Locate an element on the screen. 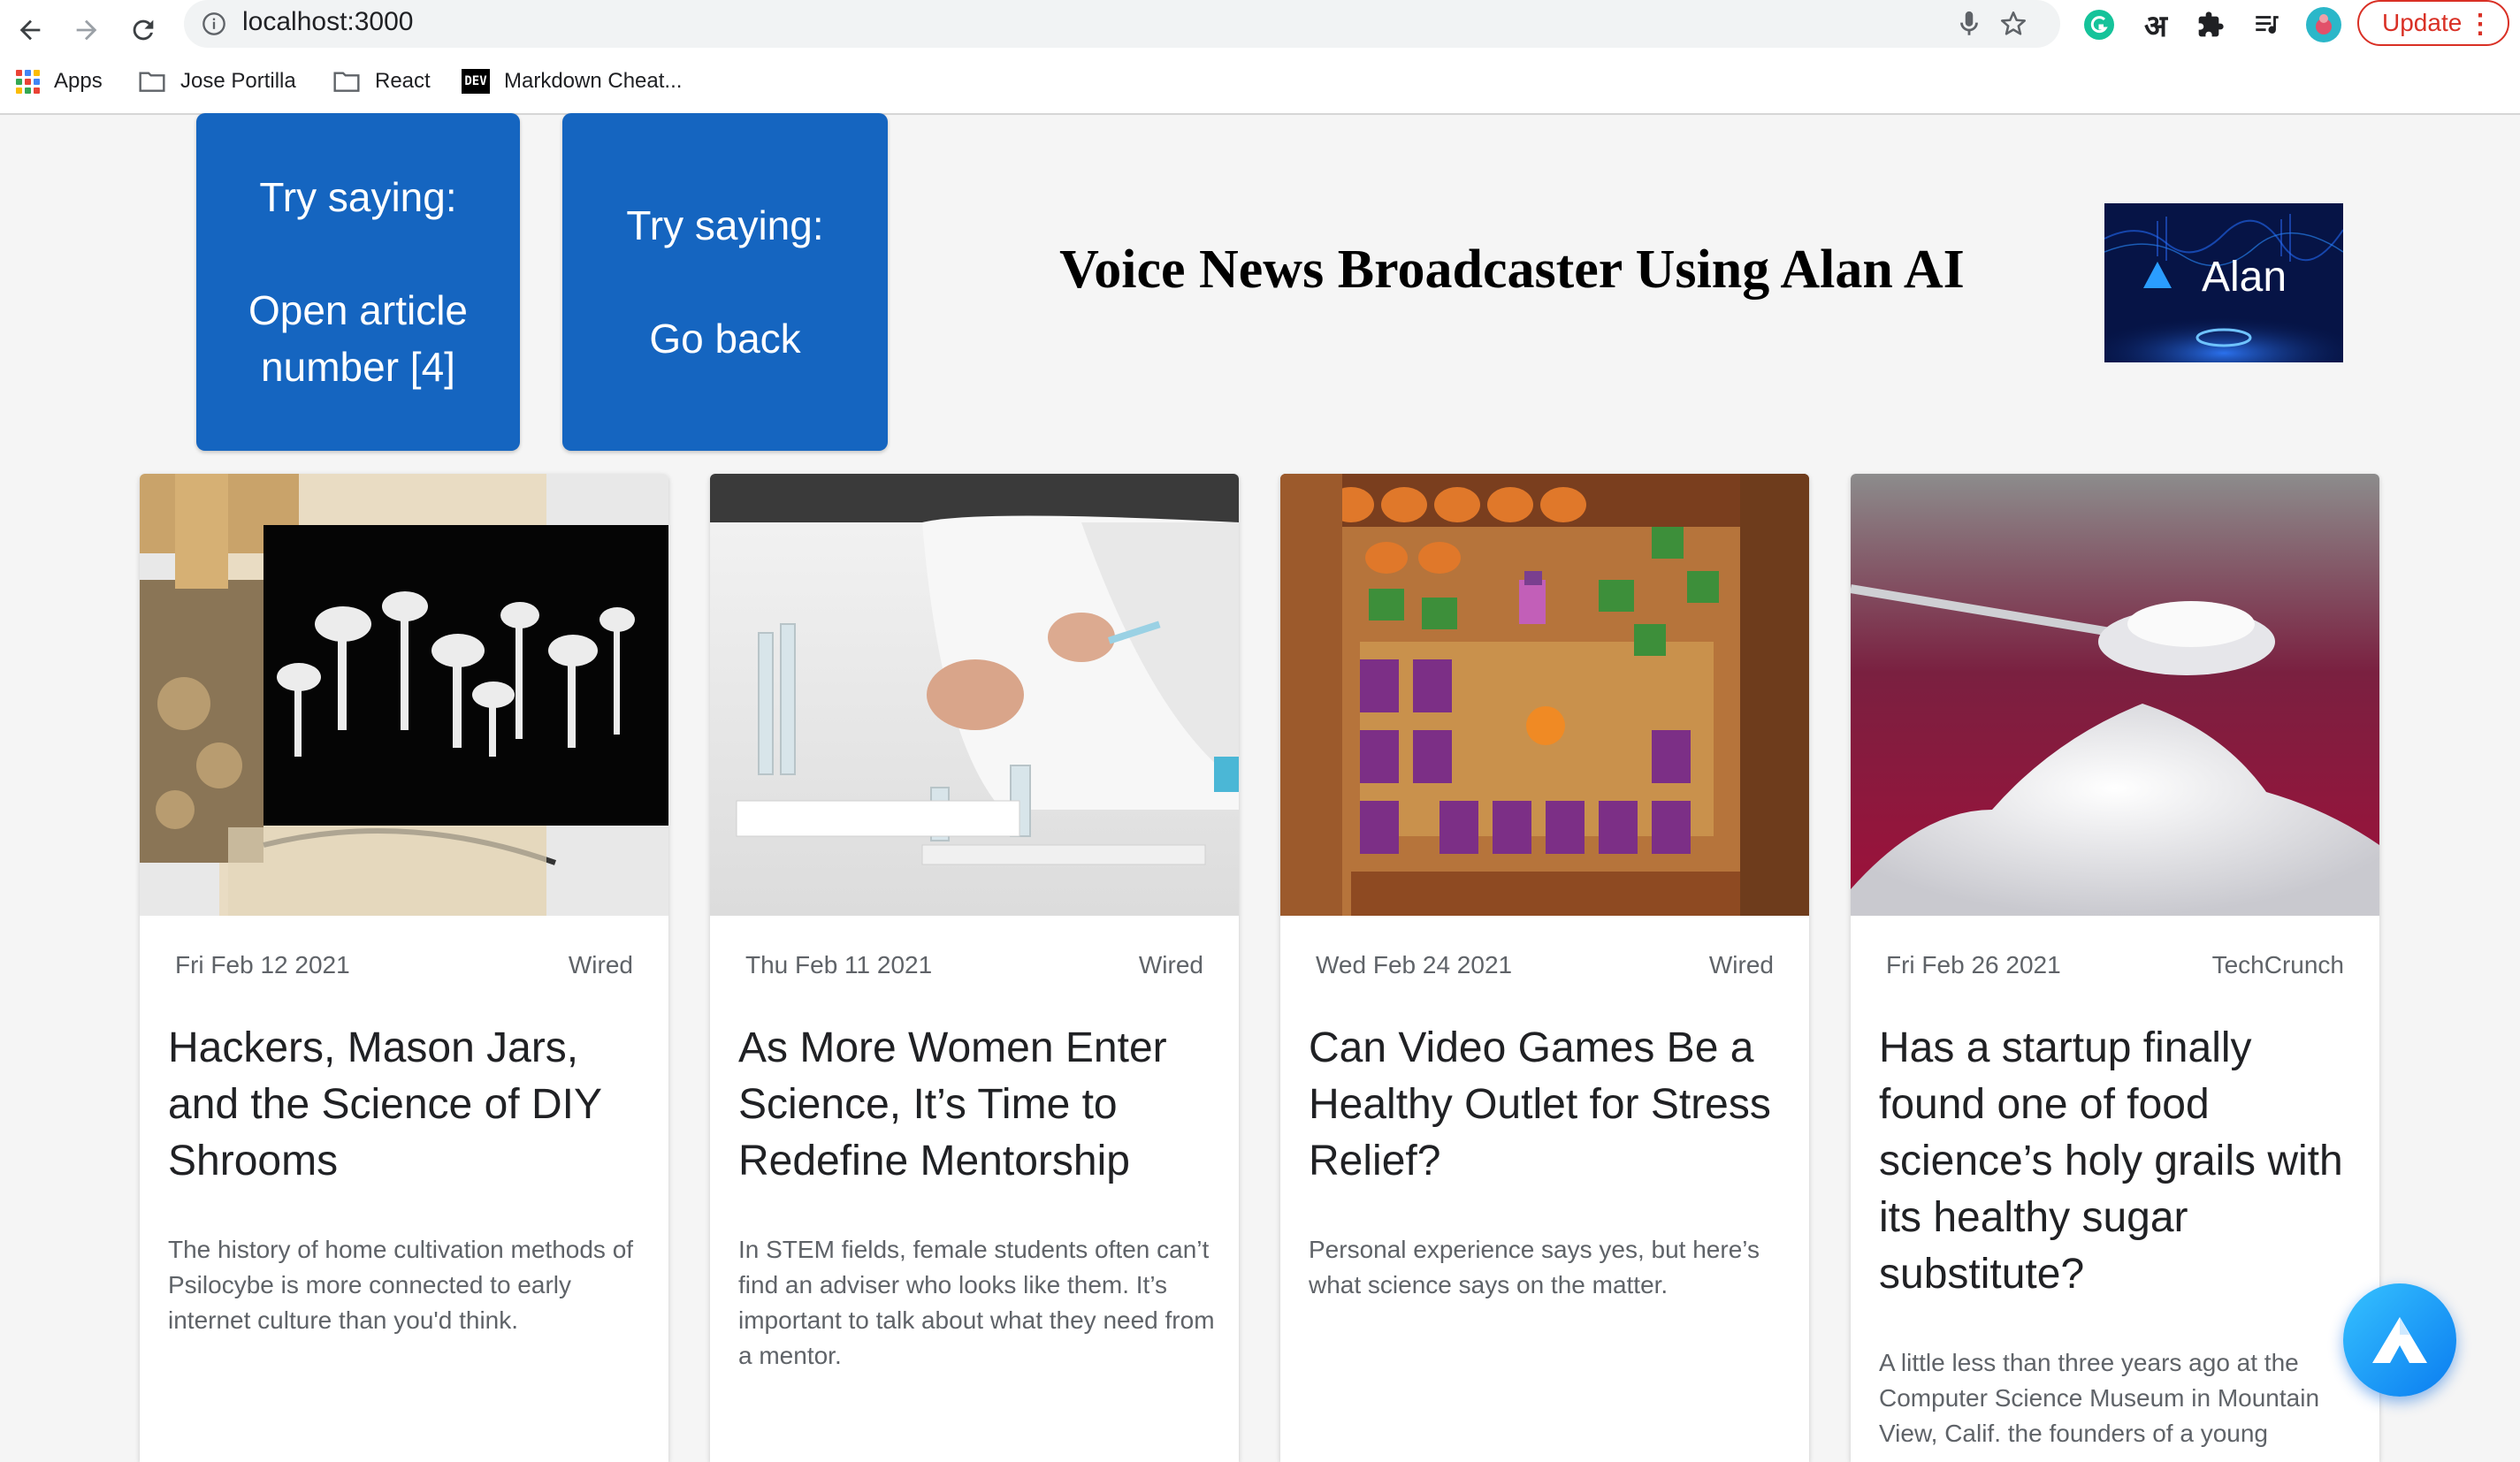 This screenshot has width=2520, height=1462. bookmark-label: React is located at coordinates (403, 81).